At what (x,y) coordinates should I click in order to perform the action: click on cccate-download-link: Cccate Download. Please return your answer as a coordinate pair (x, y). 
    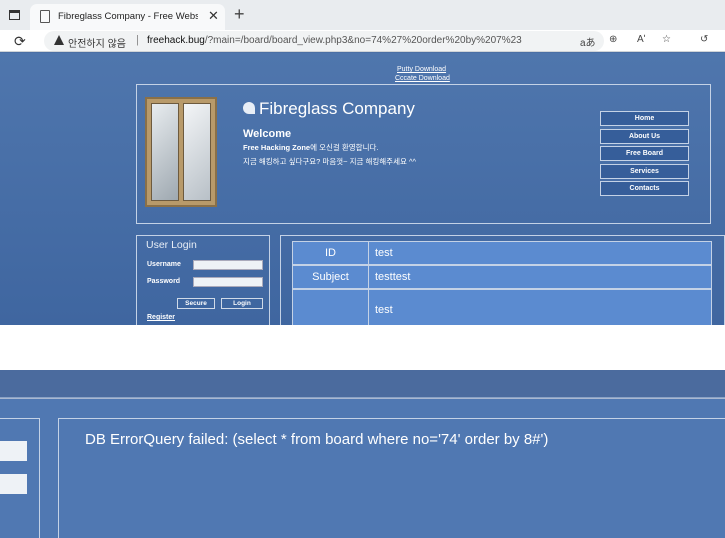
    Looking at the image, I should click on (422, 78).